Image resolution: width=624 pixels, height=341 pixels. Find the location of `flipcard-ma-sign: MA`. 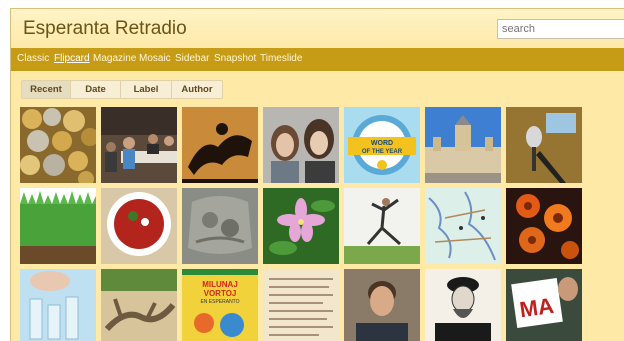

flipcard-ma-sign: MA is located at coordinates (544, 305).